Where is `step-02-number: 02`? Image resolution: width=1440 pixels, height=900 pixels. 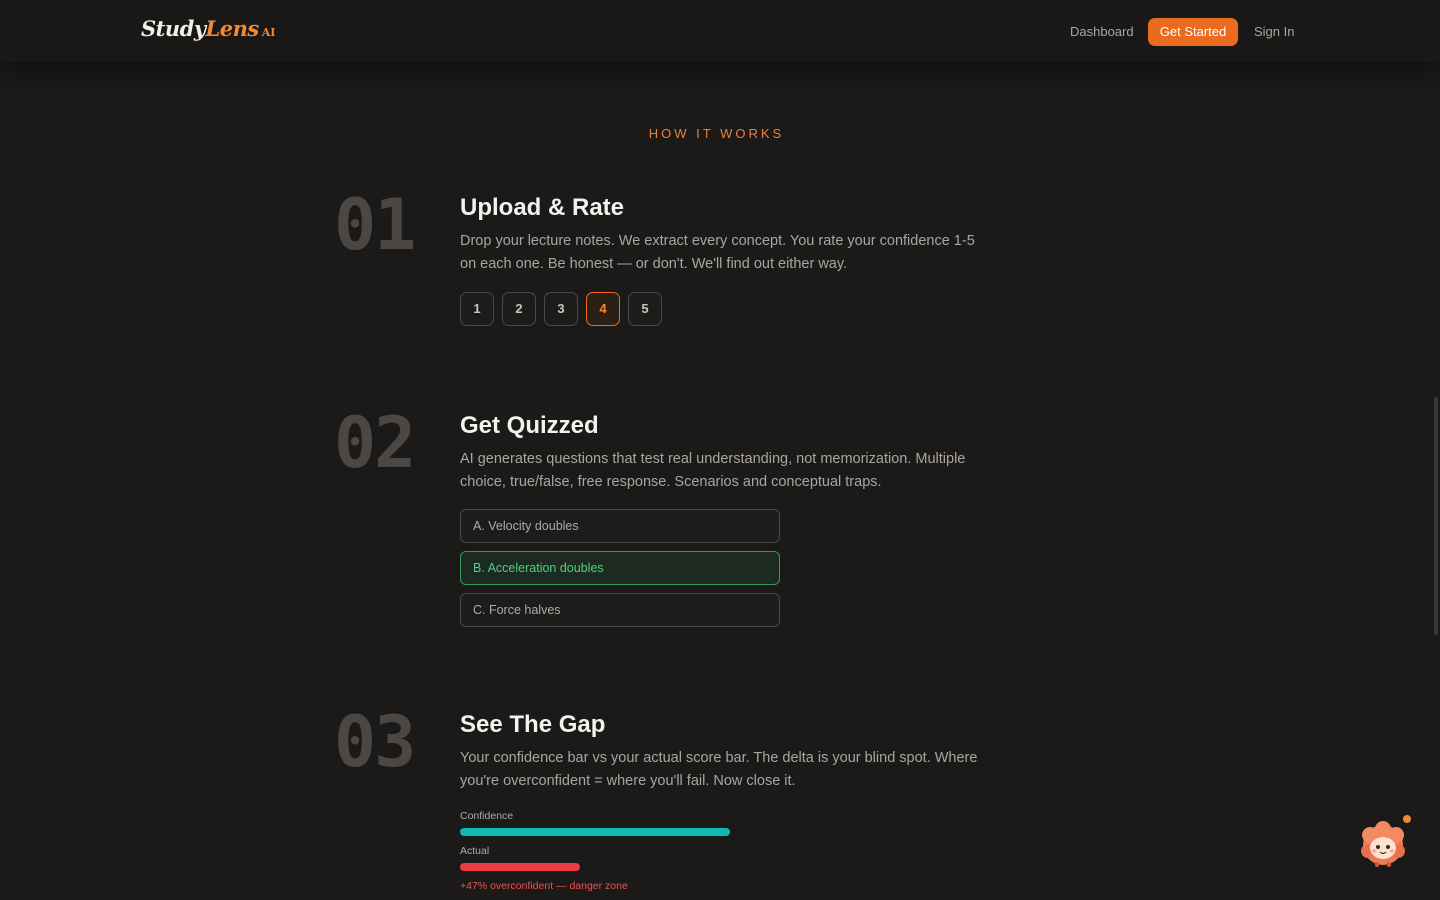
step-02-number: 02 is located at coordinates (375, 443).